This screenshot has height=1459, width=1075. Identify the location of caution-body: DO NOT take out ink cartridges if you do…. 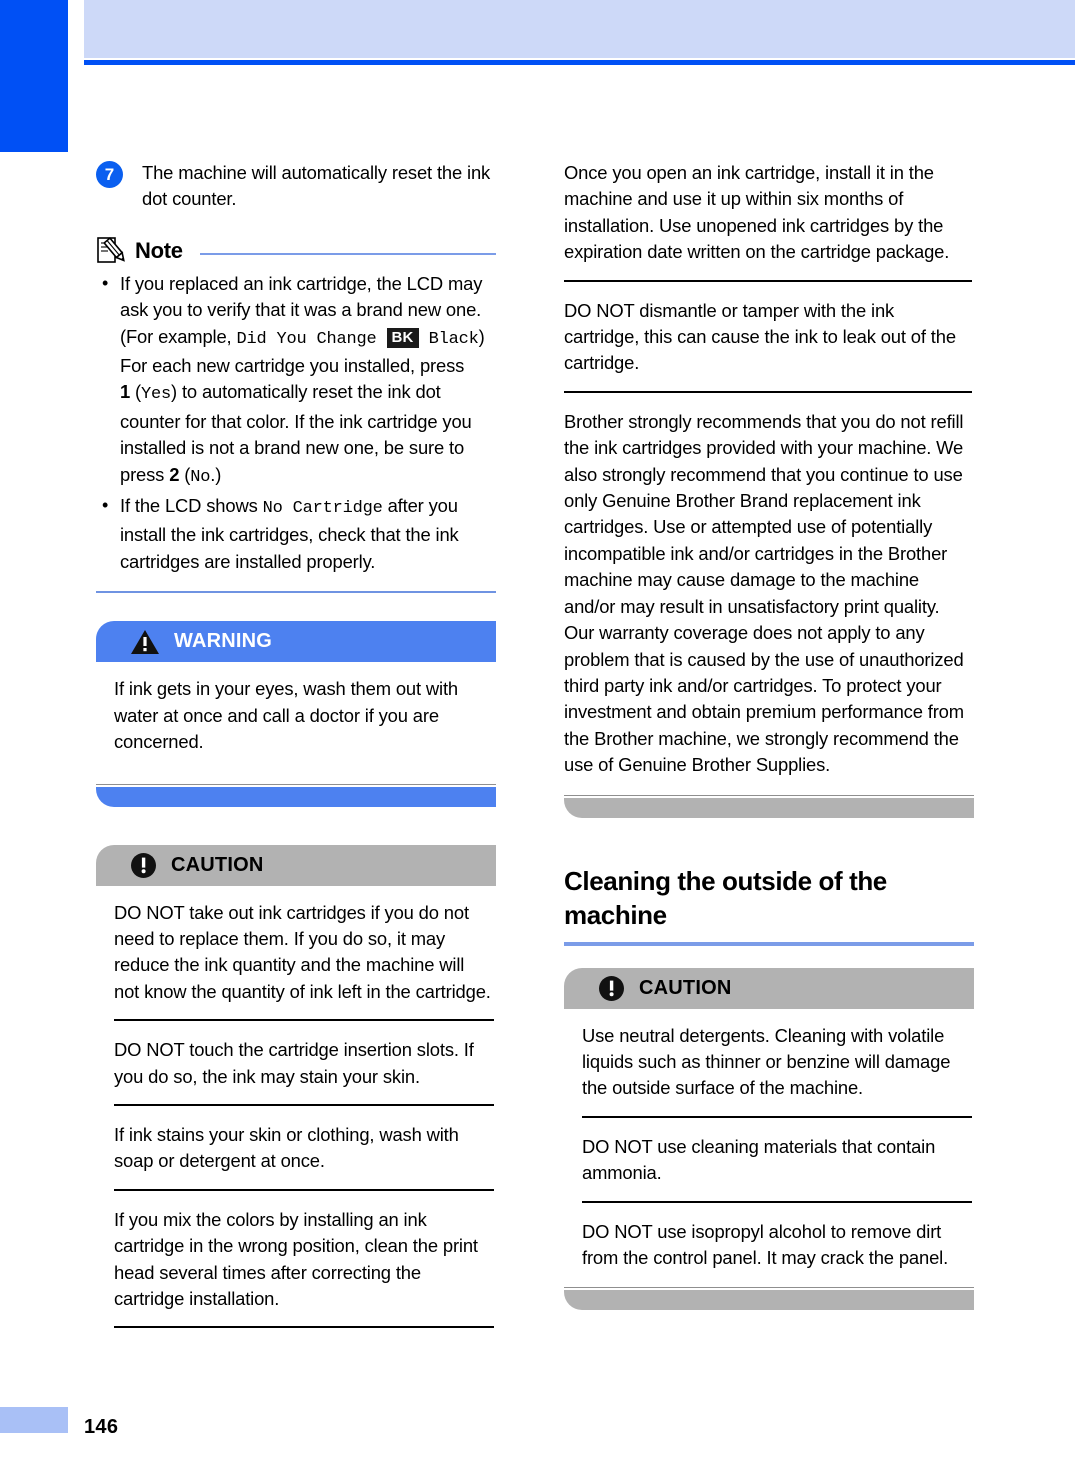
(296, 1107).